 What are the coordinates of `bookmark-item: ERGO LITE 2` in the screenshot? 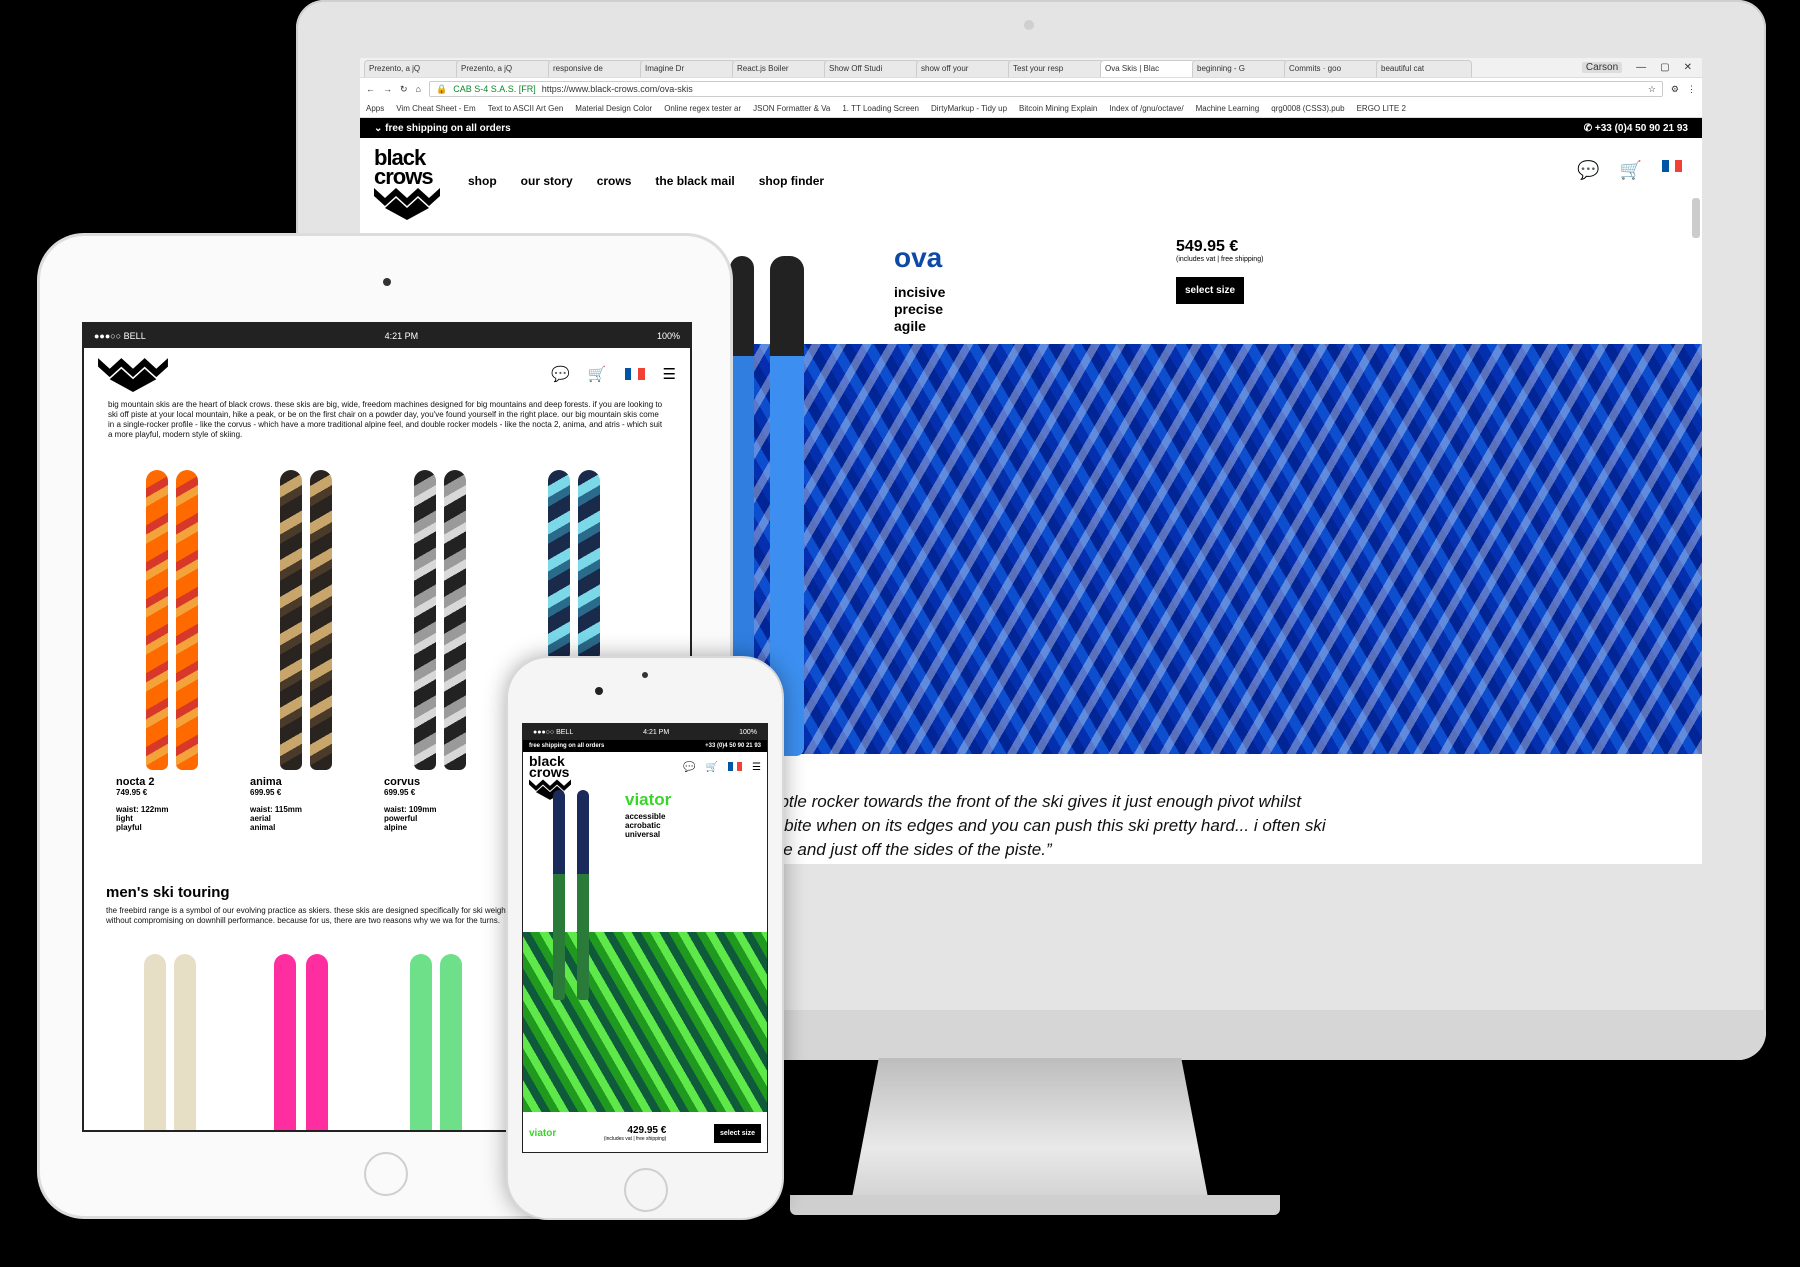 It's located at (1381, 108).